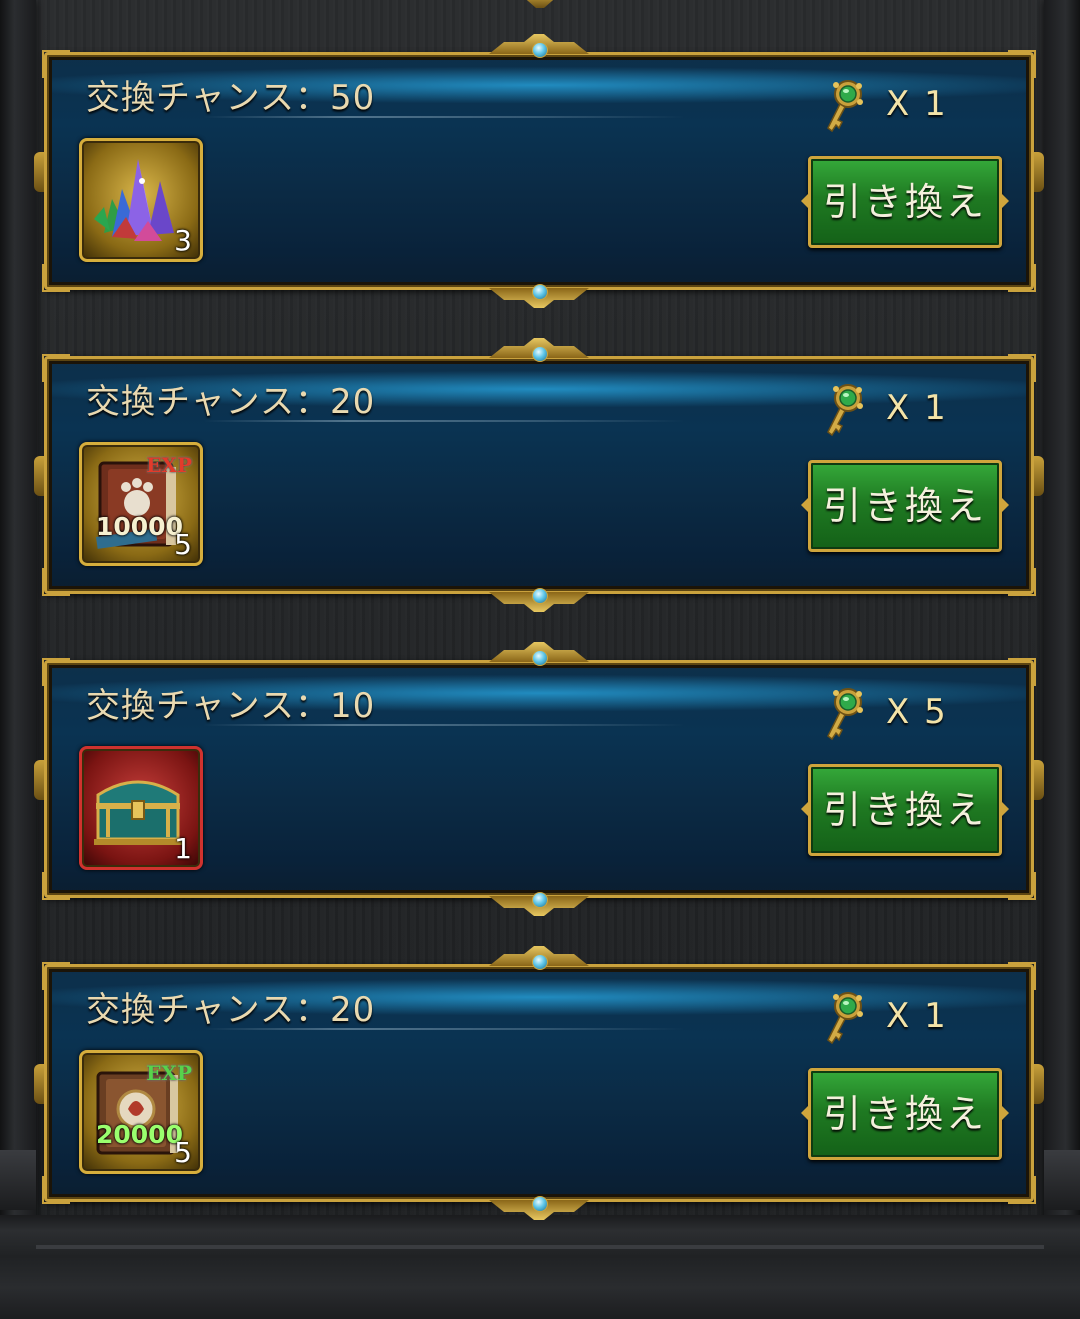 Image resolution: width=1080 pixels, height=1319 pixels. What do you see at coordinates (183, 848) in the screenshot?
I see `item-count: 1` at bounding box center [183, 848].